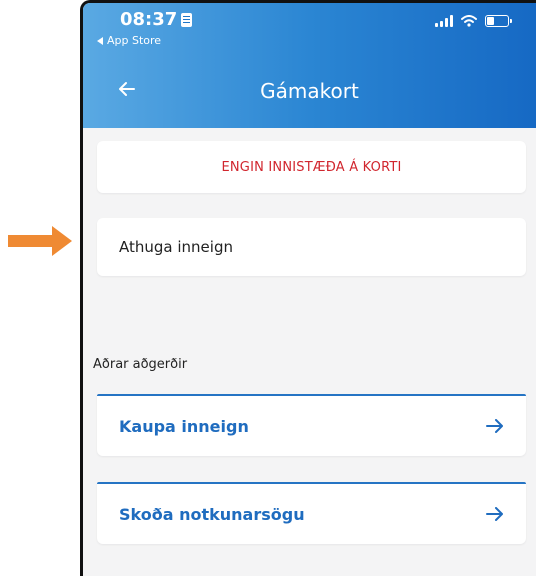  Describe the element at coordinates (311, 513) in the screenshot. I see `view-usage-history-button: Skoða notkunarsögu` at that location.